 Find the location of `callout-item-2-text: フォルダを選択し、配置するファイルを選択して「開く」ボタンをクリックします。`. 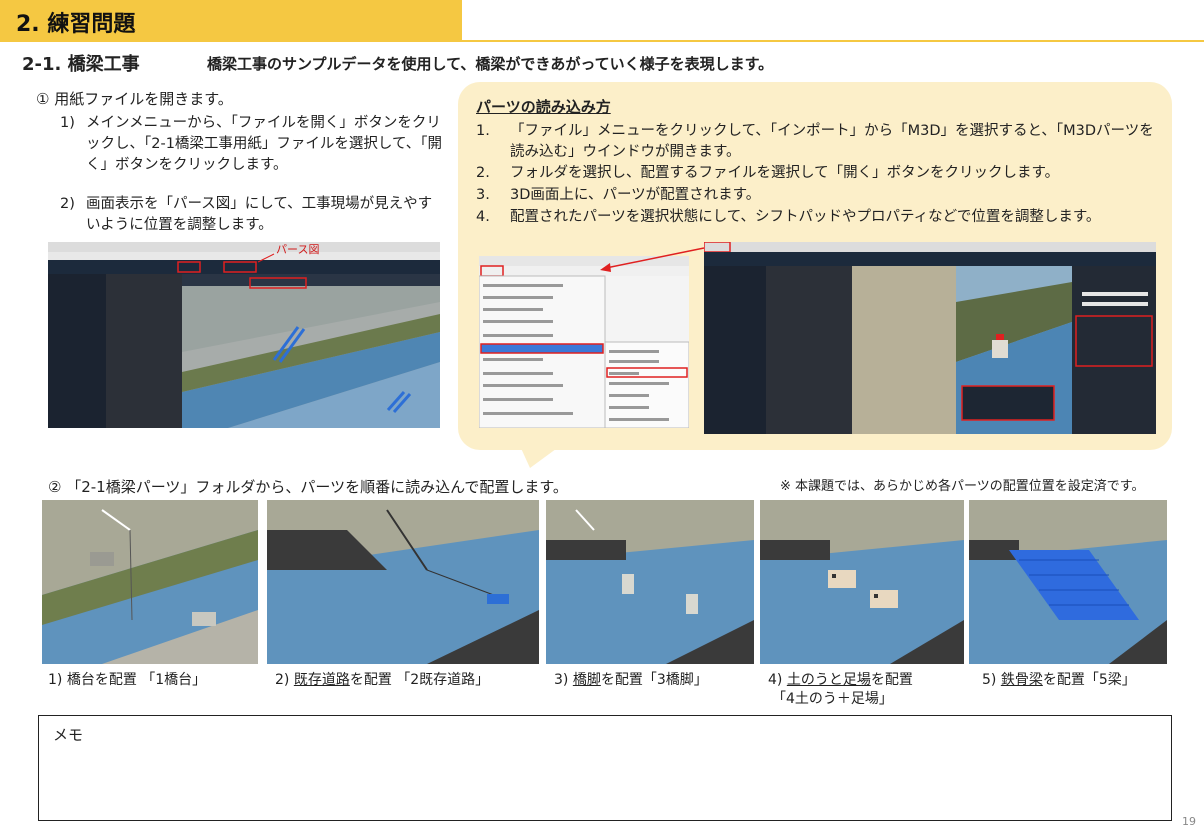

callout-item-2-text: フォルダを選択し、配置するファイルを選択して「開く」ボタンをクリックします。 is located at coordinates (785, 173).